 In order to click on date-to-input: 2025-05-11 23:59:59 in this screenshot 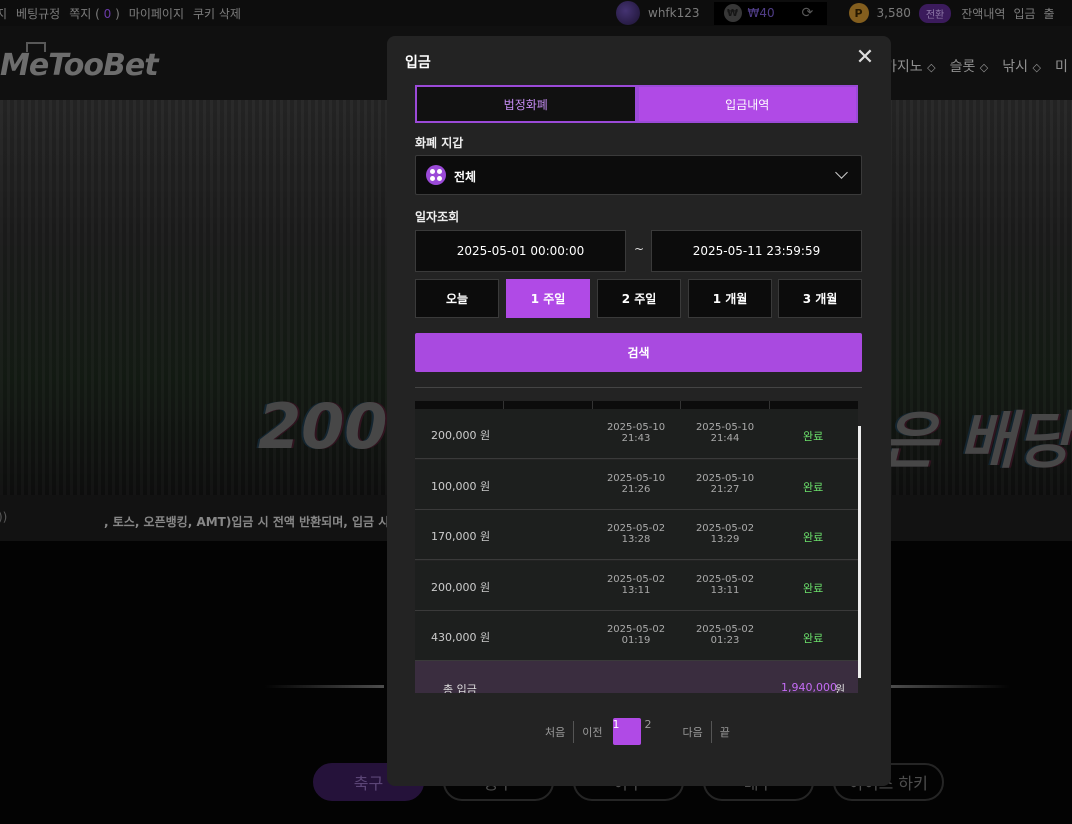, I will do `click(756, 251)`.